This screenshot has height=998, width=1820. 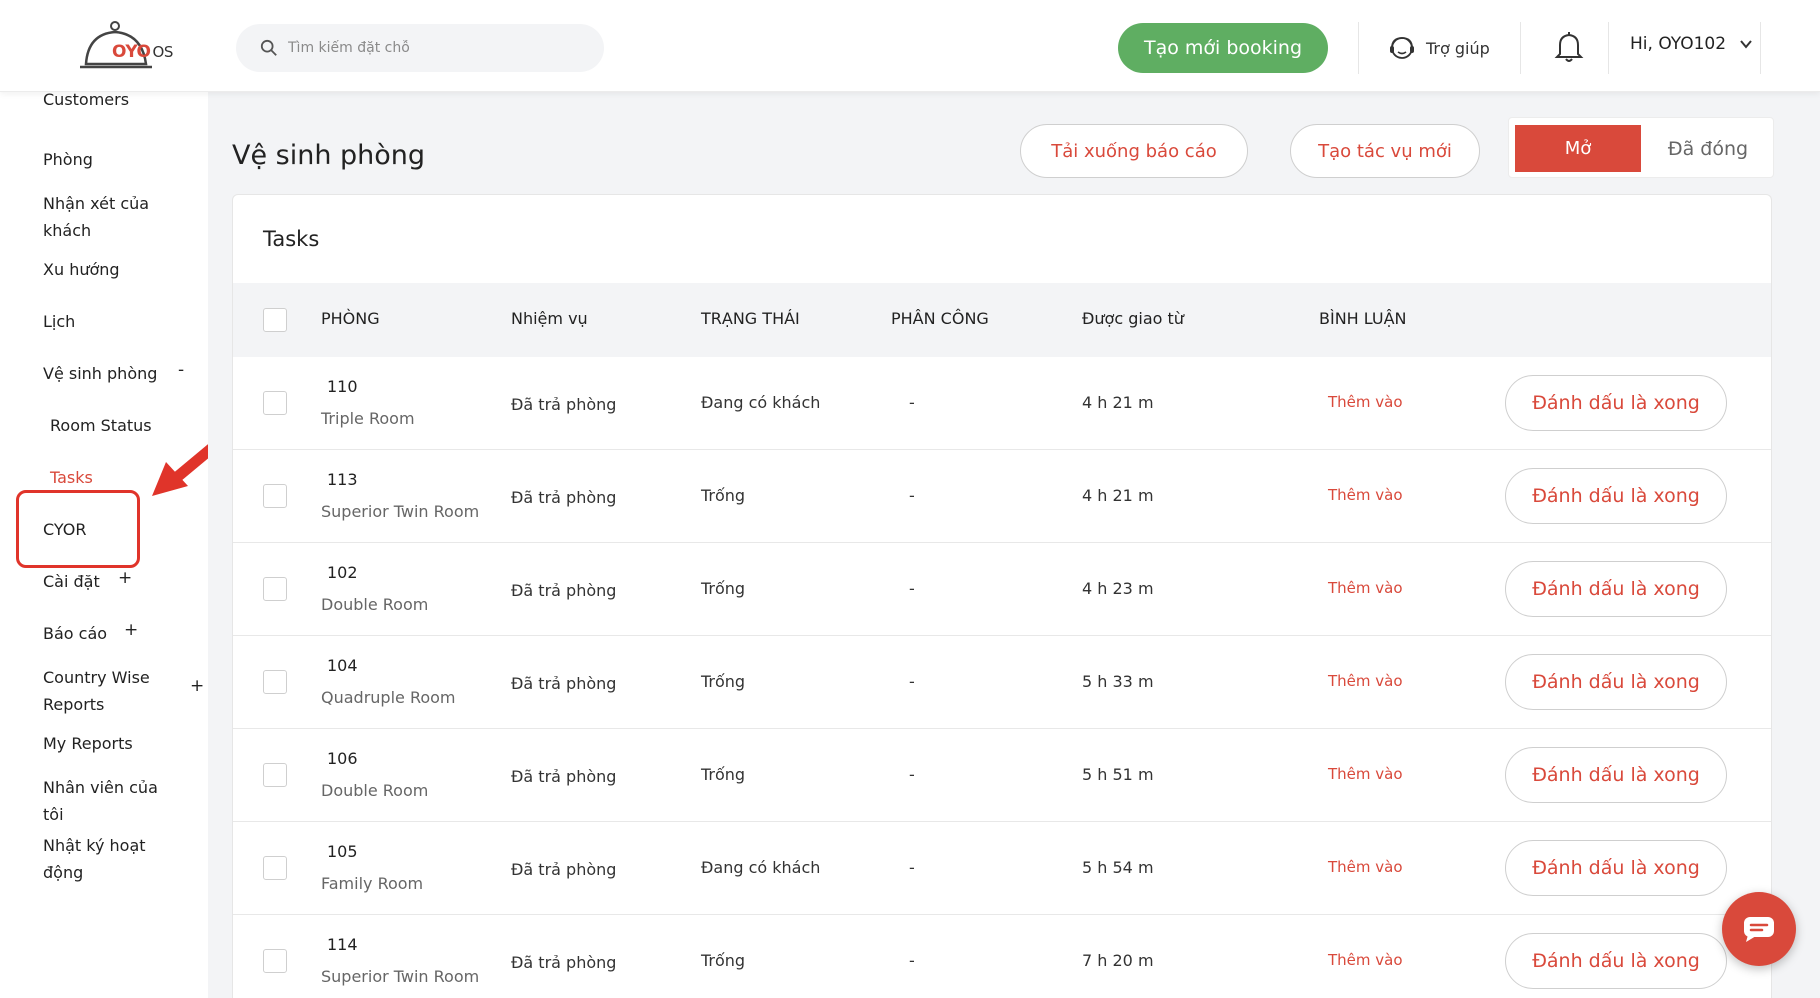 I want to click on logo-wordmark: OYO OS, so click(x=142, y=52).